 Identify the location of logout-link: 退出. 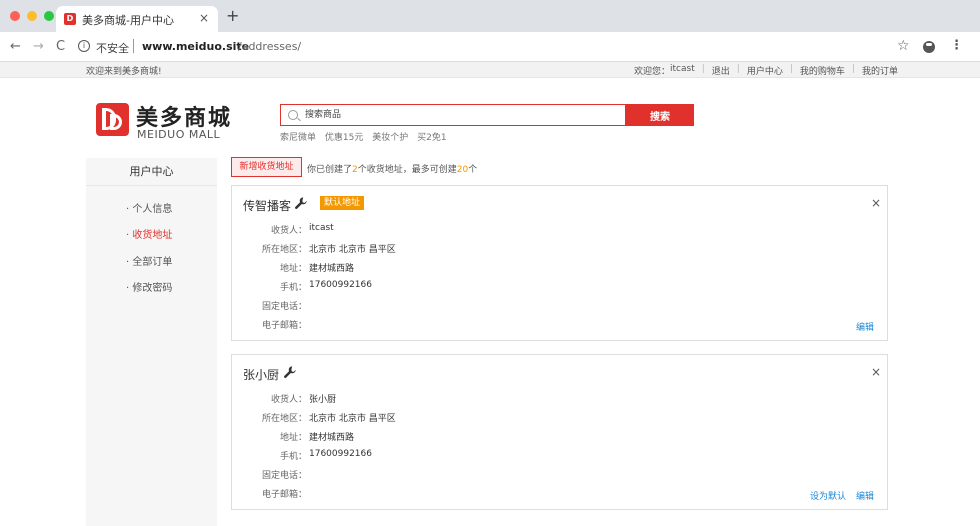
(721, 70).